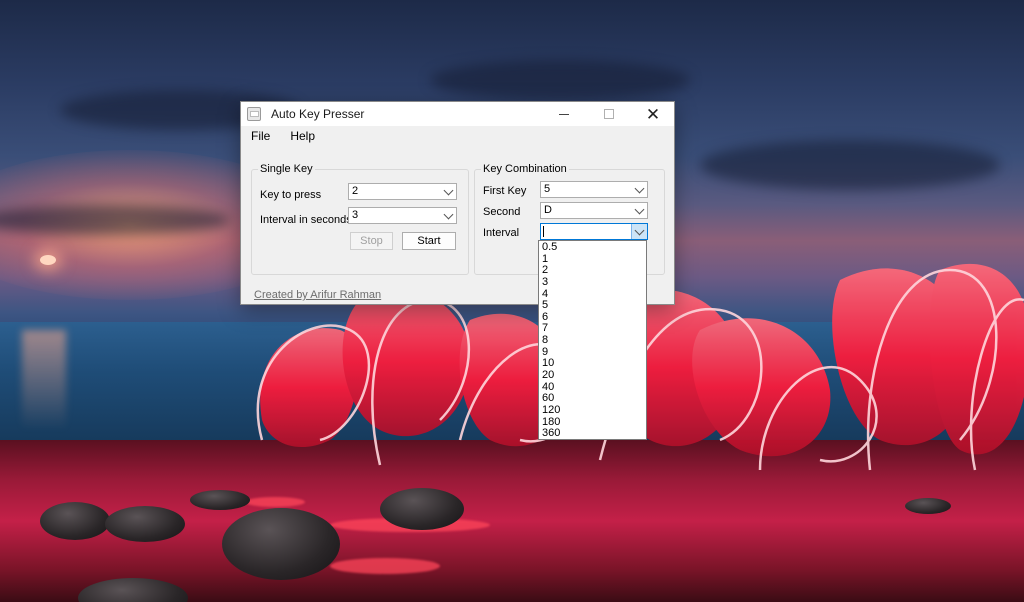 The width and height of the screenshot is (1024, 602). I want to click on interval-seconds-value: 3, so click(355, 215).